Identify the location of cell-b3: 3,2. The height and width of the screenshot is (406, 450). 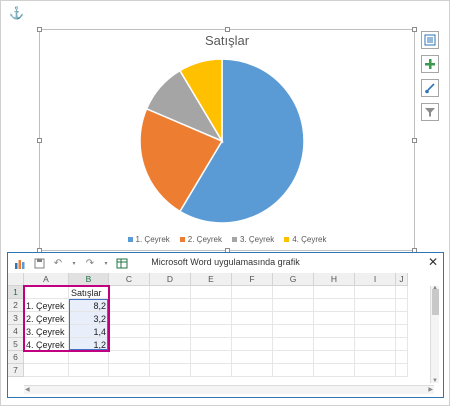
(89, 318).